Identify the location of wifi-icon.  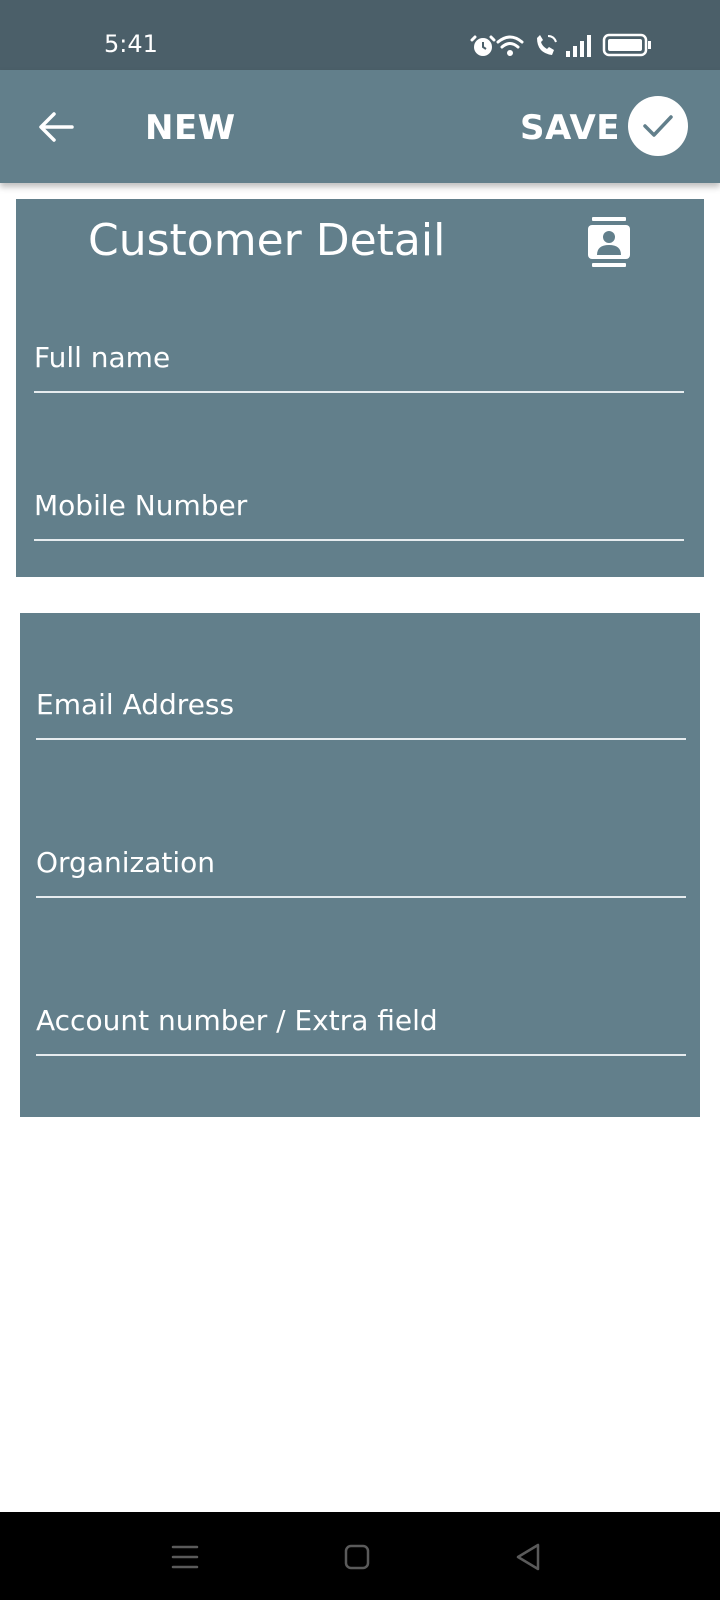
(510, 45).